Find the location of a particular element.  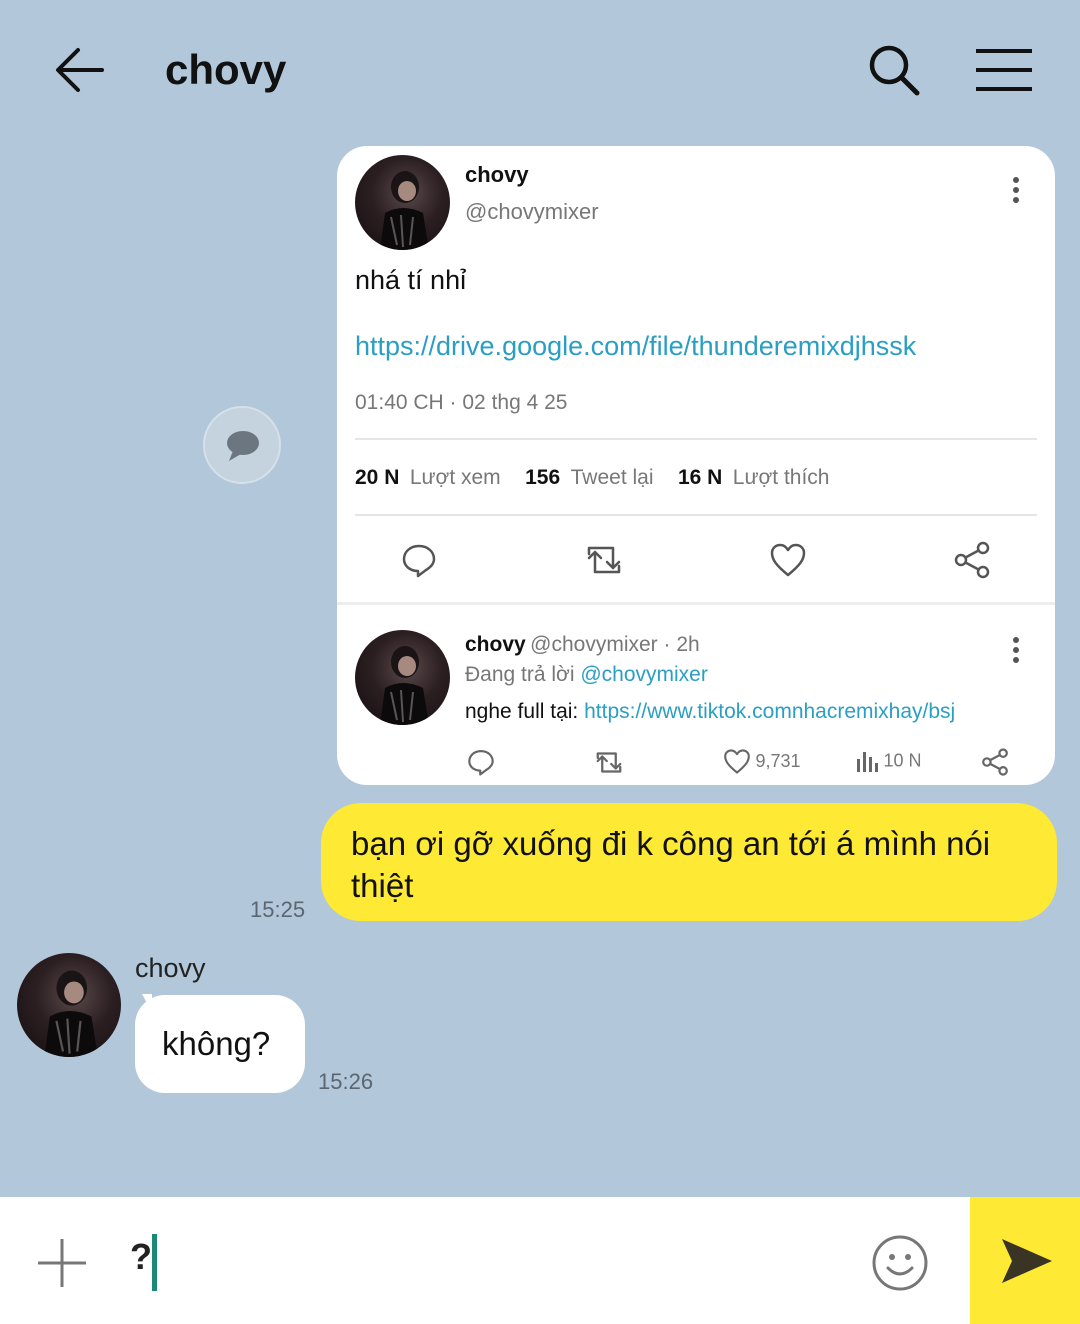

replying-to: Đang trả lời @chovymixer is located at coordinates (586, 675).